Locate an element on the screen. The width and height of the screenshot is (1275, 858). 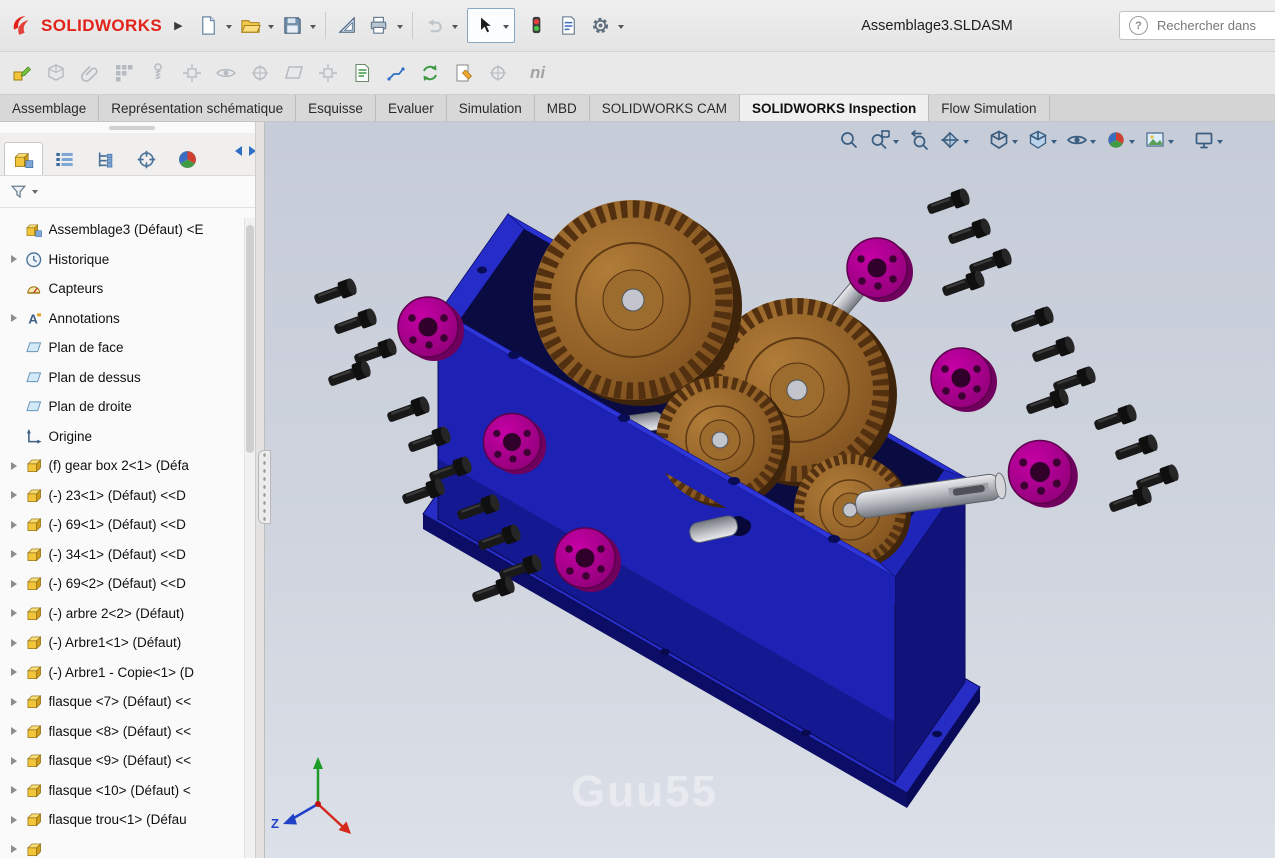
propertymanager-tab is located at coordinates (64, 158).